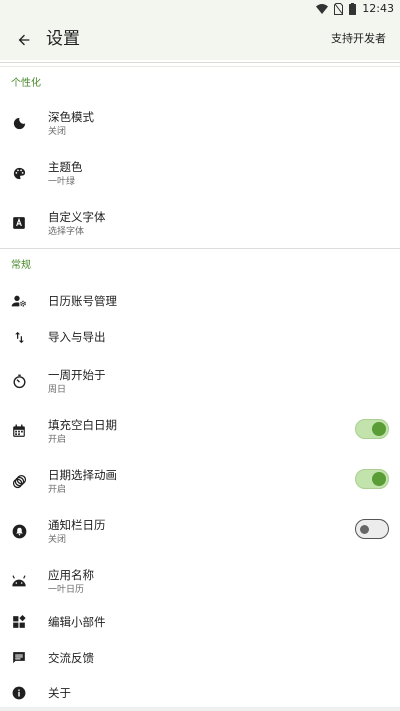 The image size is (400, 711). I want to click on battery-icon, so click(353, 9).